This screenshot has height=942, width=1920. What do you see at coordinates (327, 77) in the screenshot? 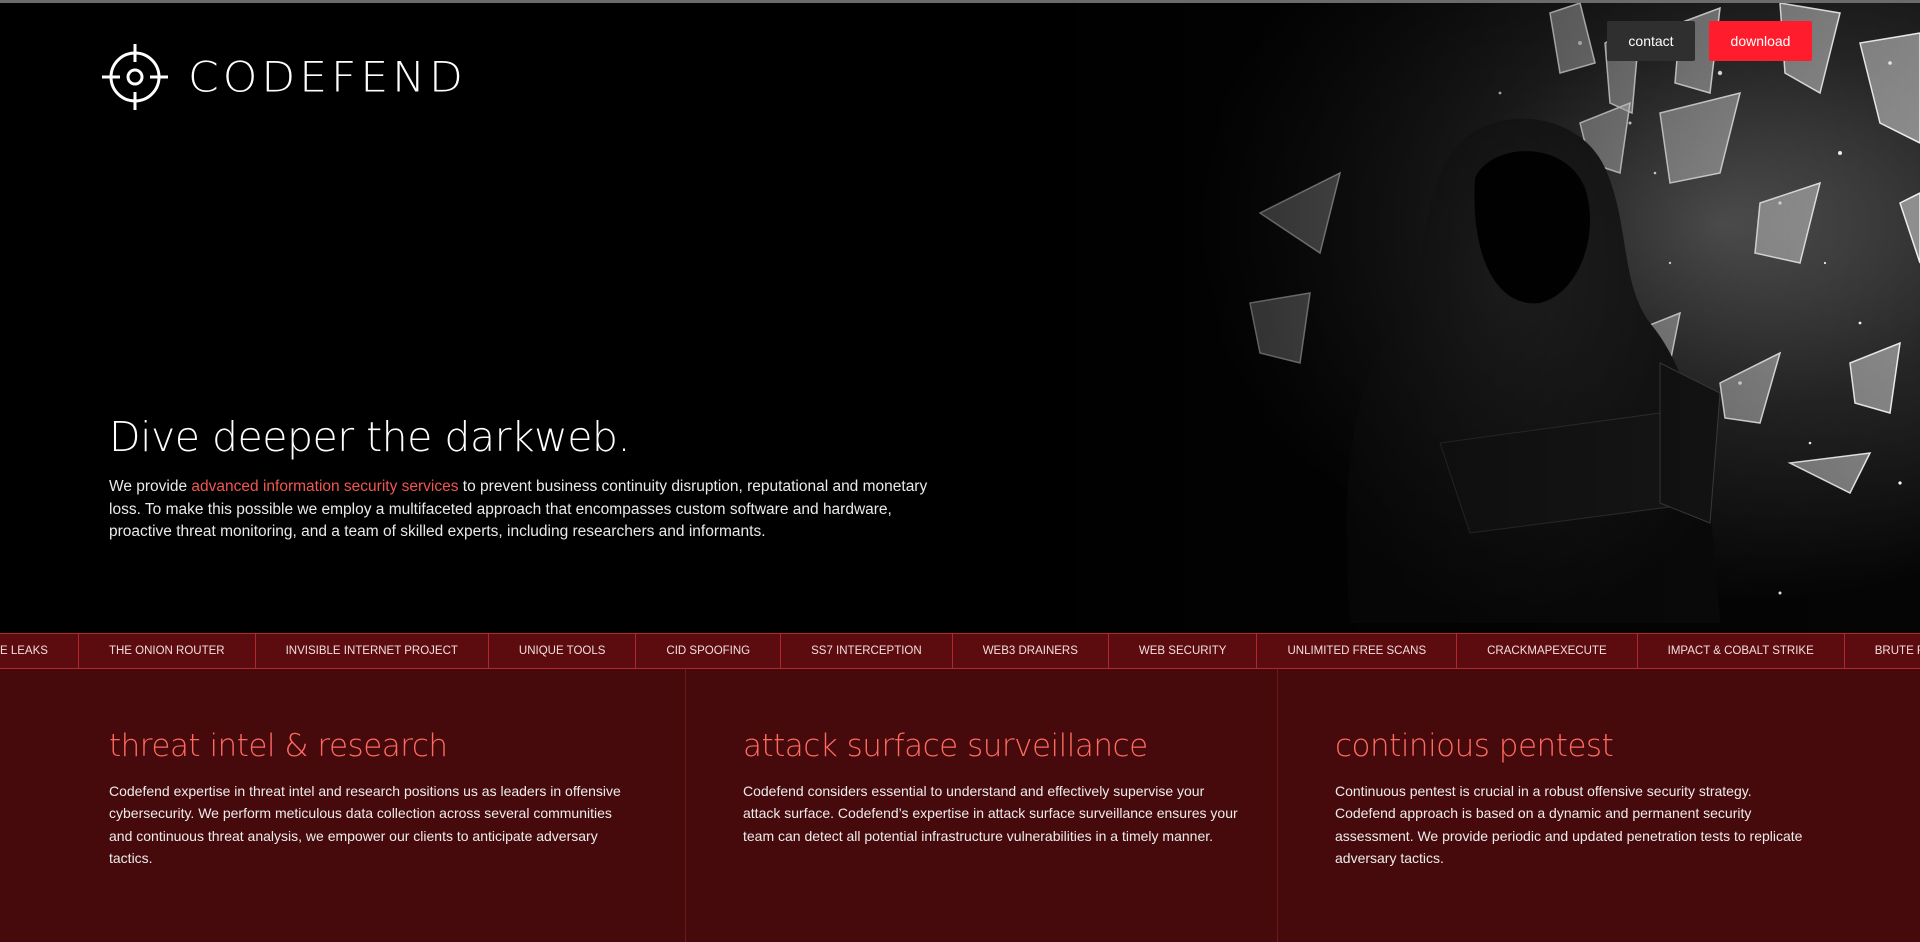
I see `brand-wordmark: CODEFEND` at bounding box center [327, 77].